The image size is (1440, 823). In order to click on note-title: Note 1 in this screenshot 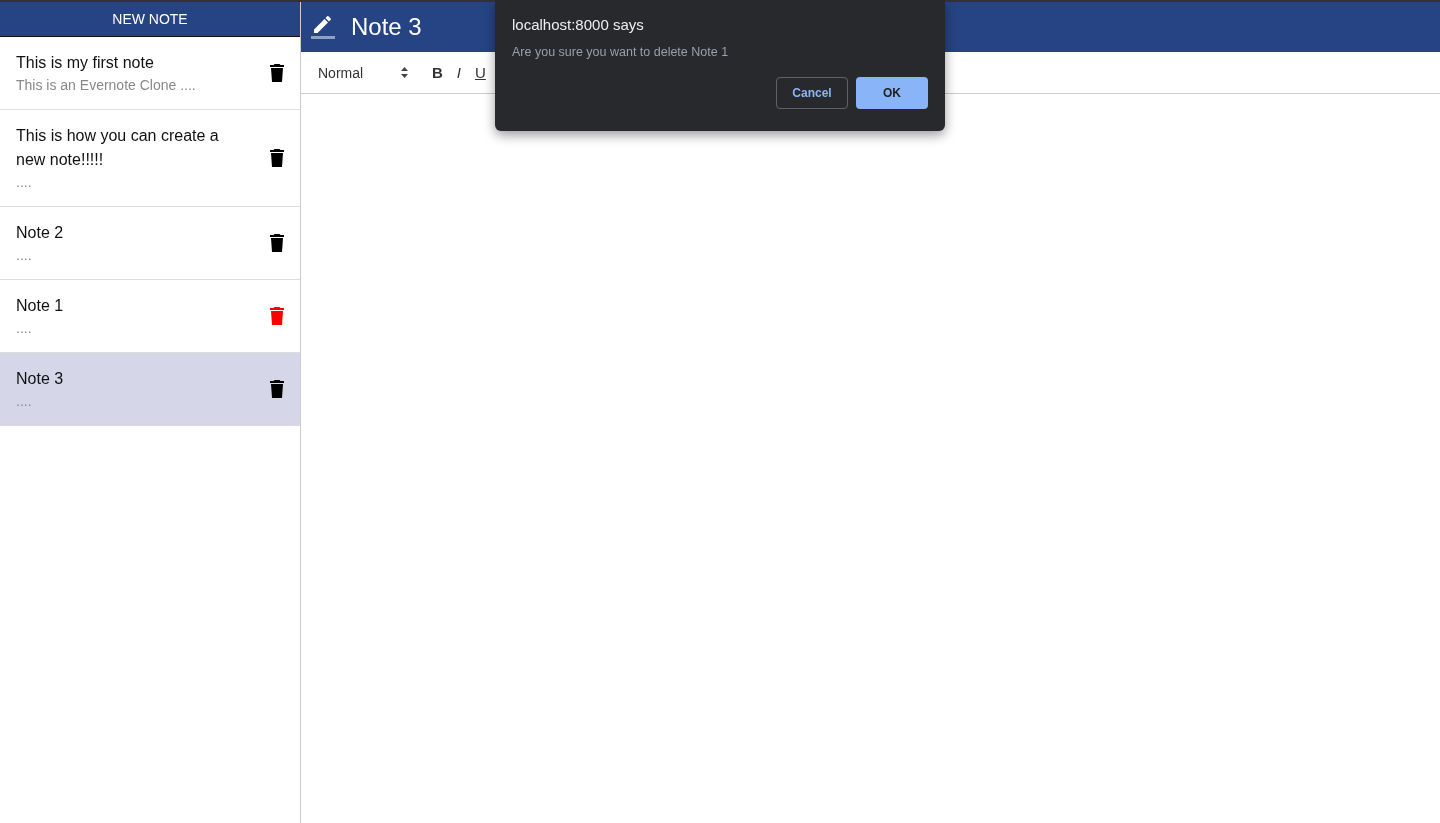, I will do `click(40, 306)`.